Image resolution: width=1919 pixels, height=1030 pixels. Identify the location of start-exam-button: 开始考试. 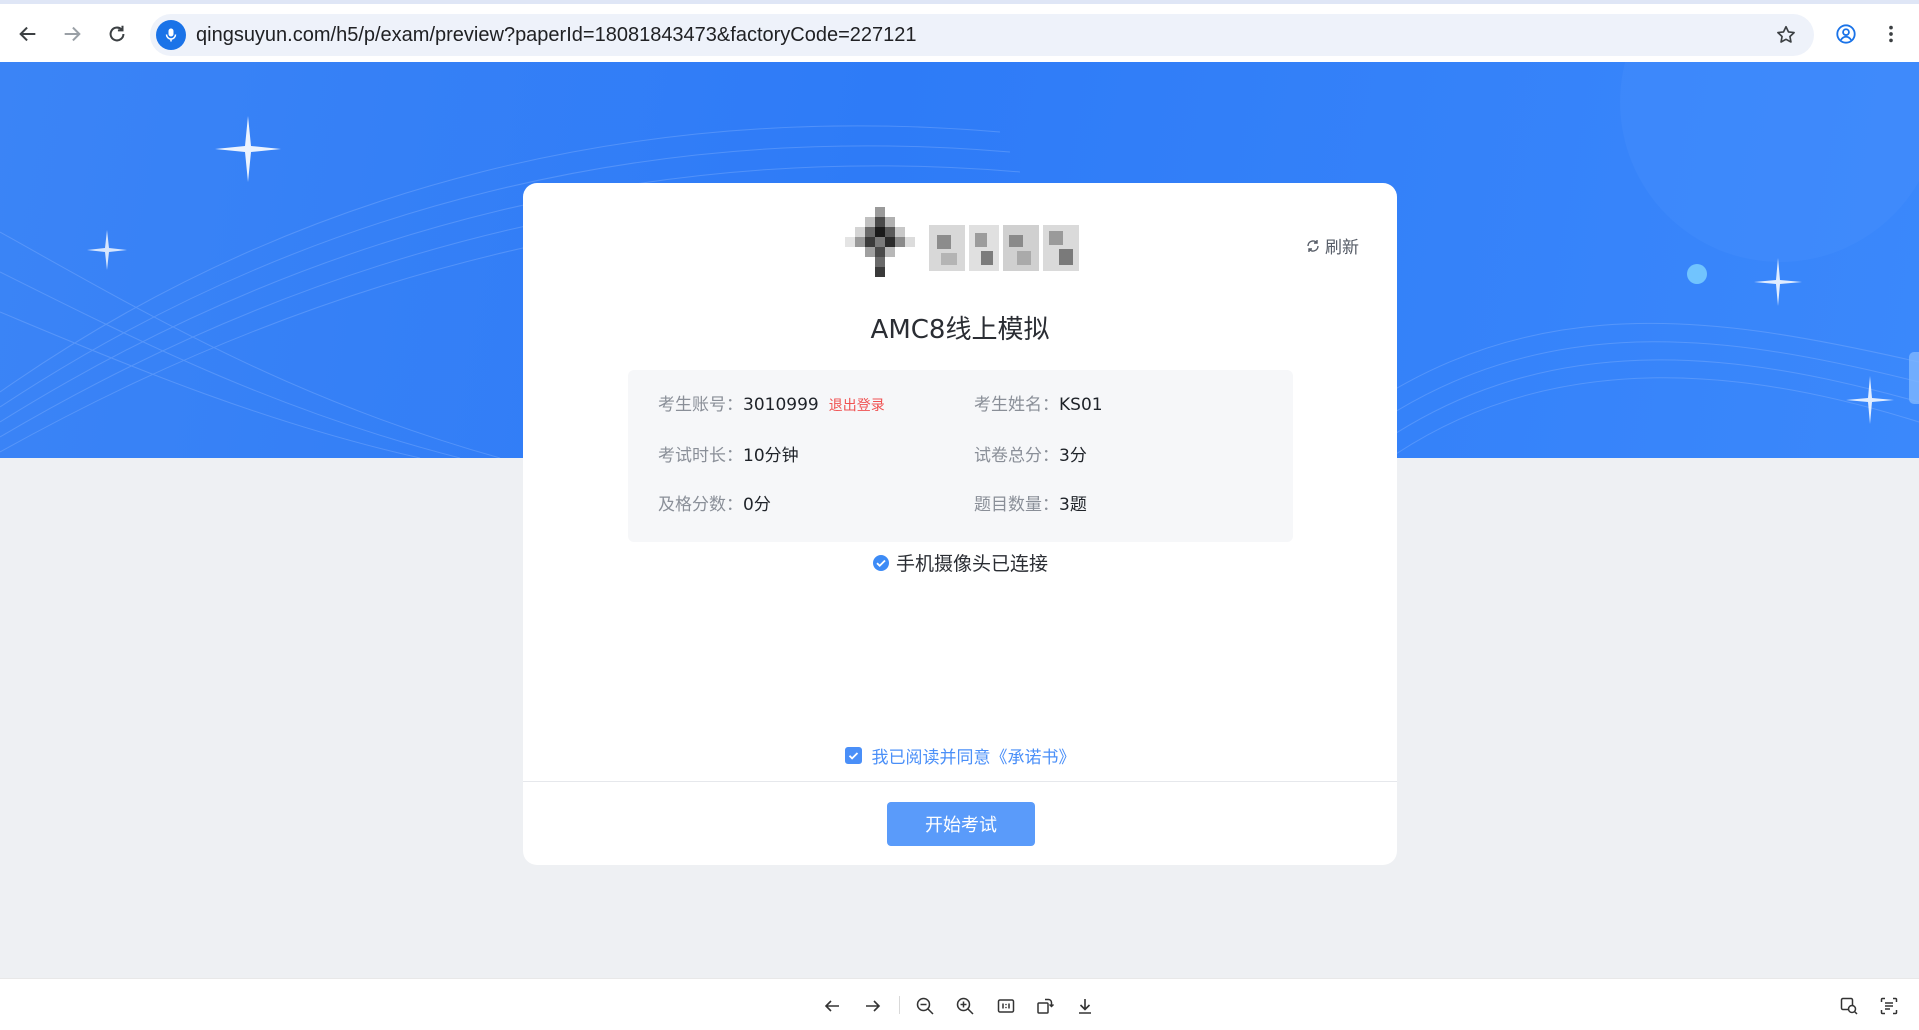
(961, 824).